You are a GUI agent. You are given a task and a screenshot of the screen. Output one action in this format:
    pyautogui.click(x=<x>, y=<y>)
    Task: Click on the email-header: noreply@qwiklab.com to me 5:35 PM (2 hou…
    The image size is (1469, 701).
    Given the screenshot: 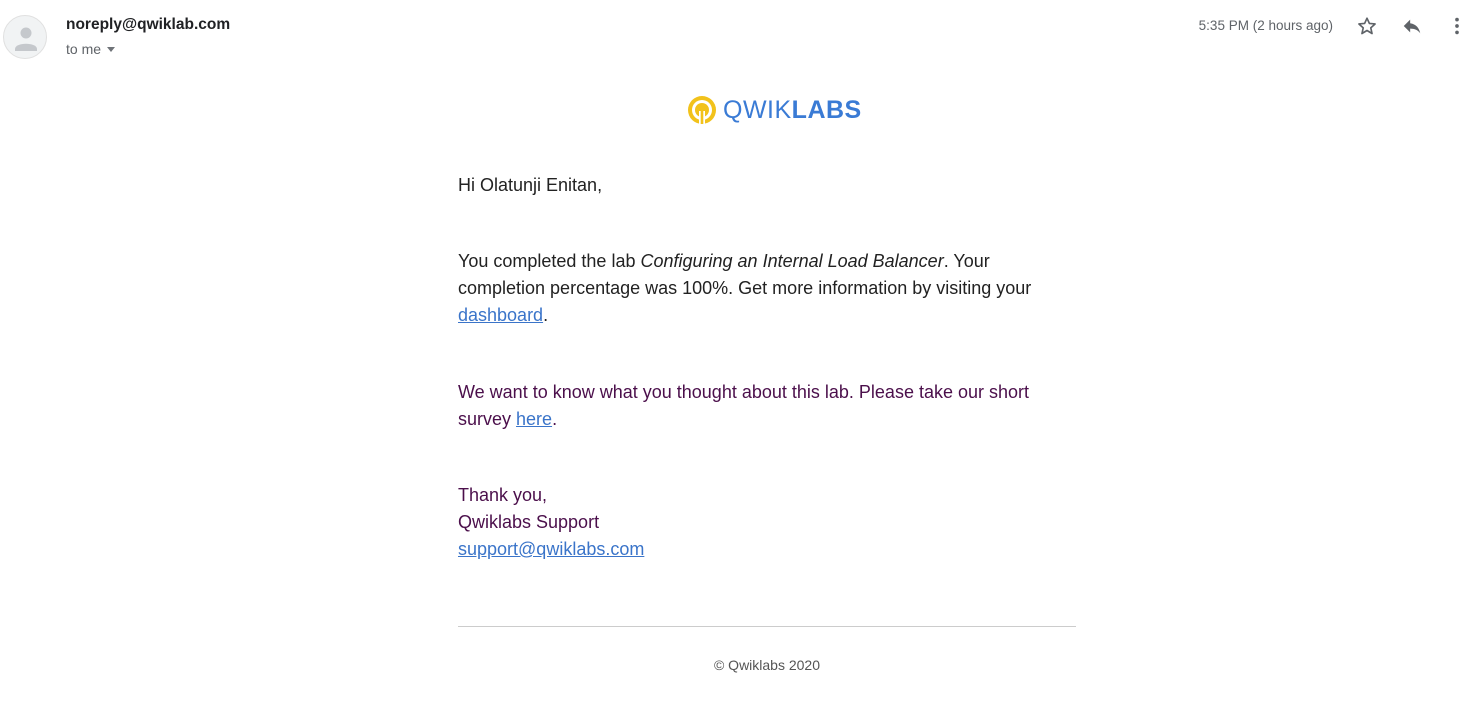 What is the action you would take?
    pyautogui.click(x=734, y=35)
    